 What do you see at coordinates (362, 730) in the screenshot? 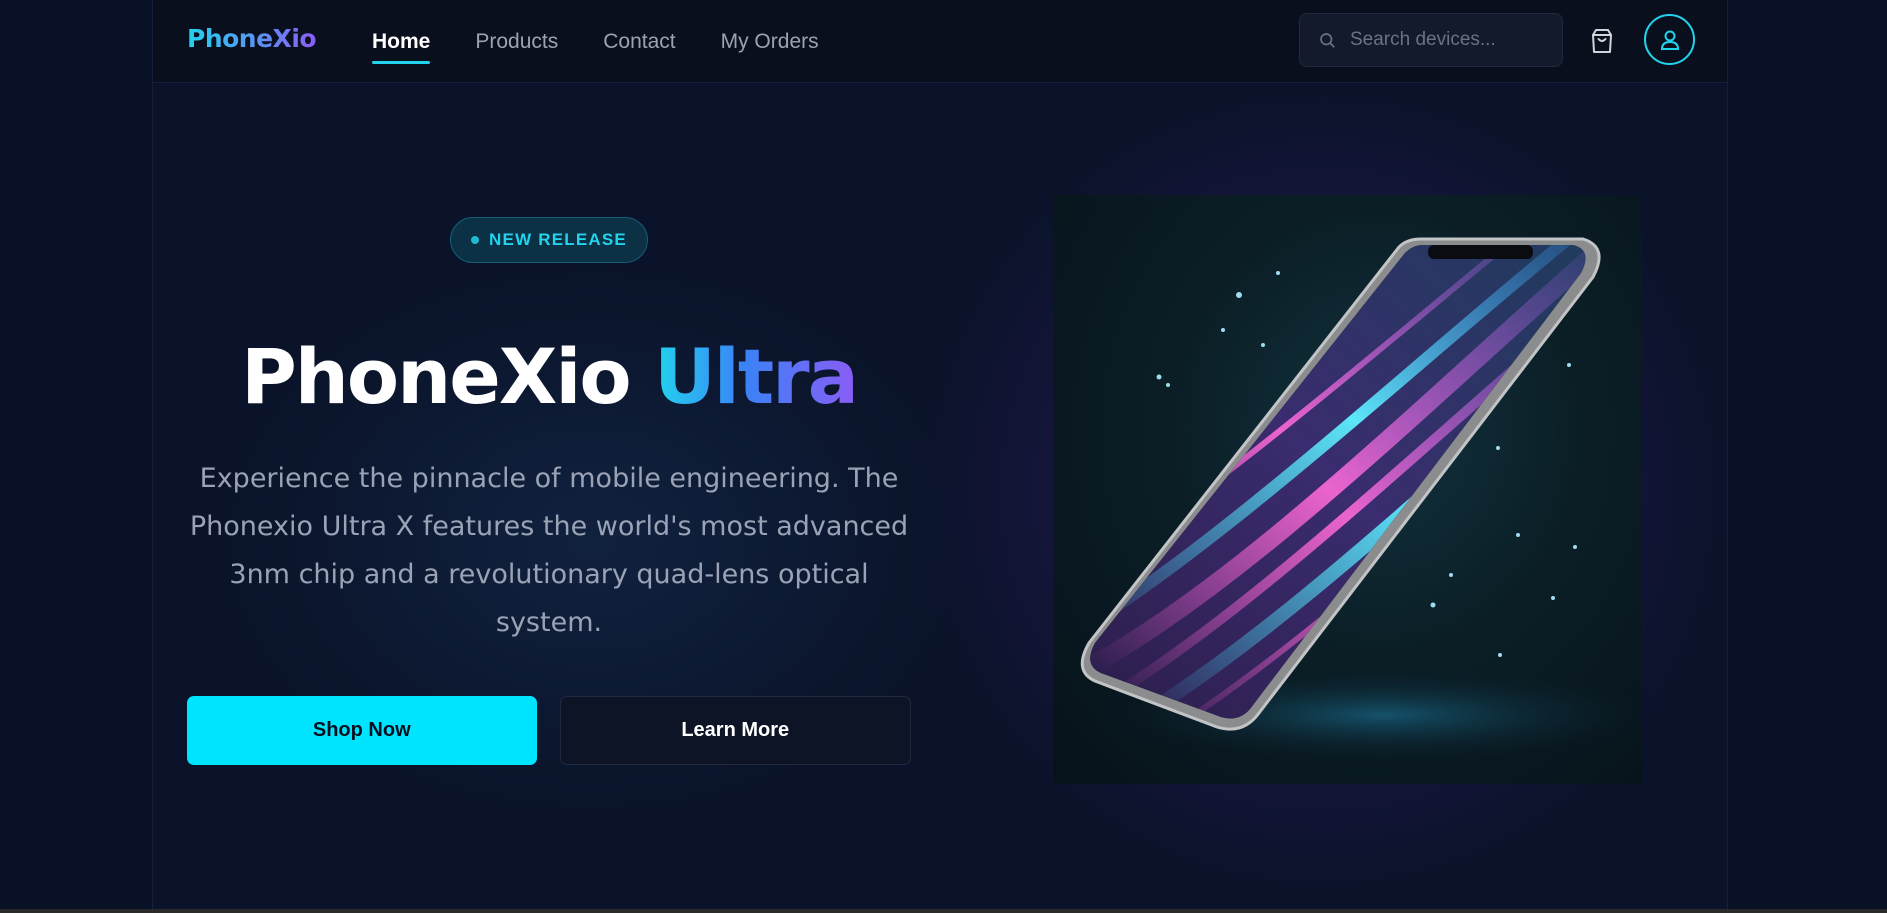
I see `shop-now-button: Shop Now` at bounding box center [362, 730].